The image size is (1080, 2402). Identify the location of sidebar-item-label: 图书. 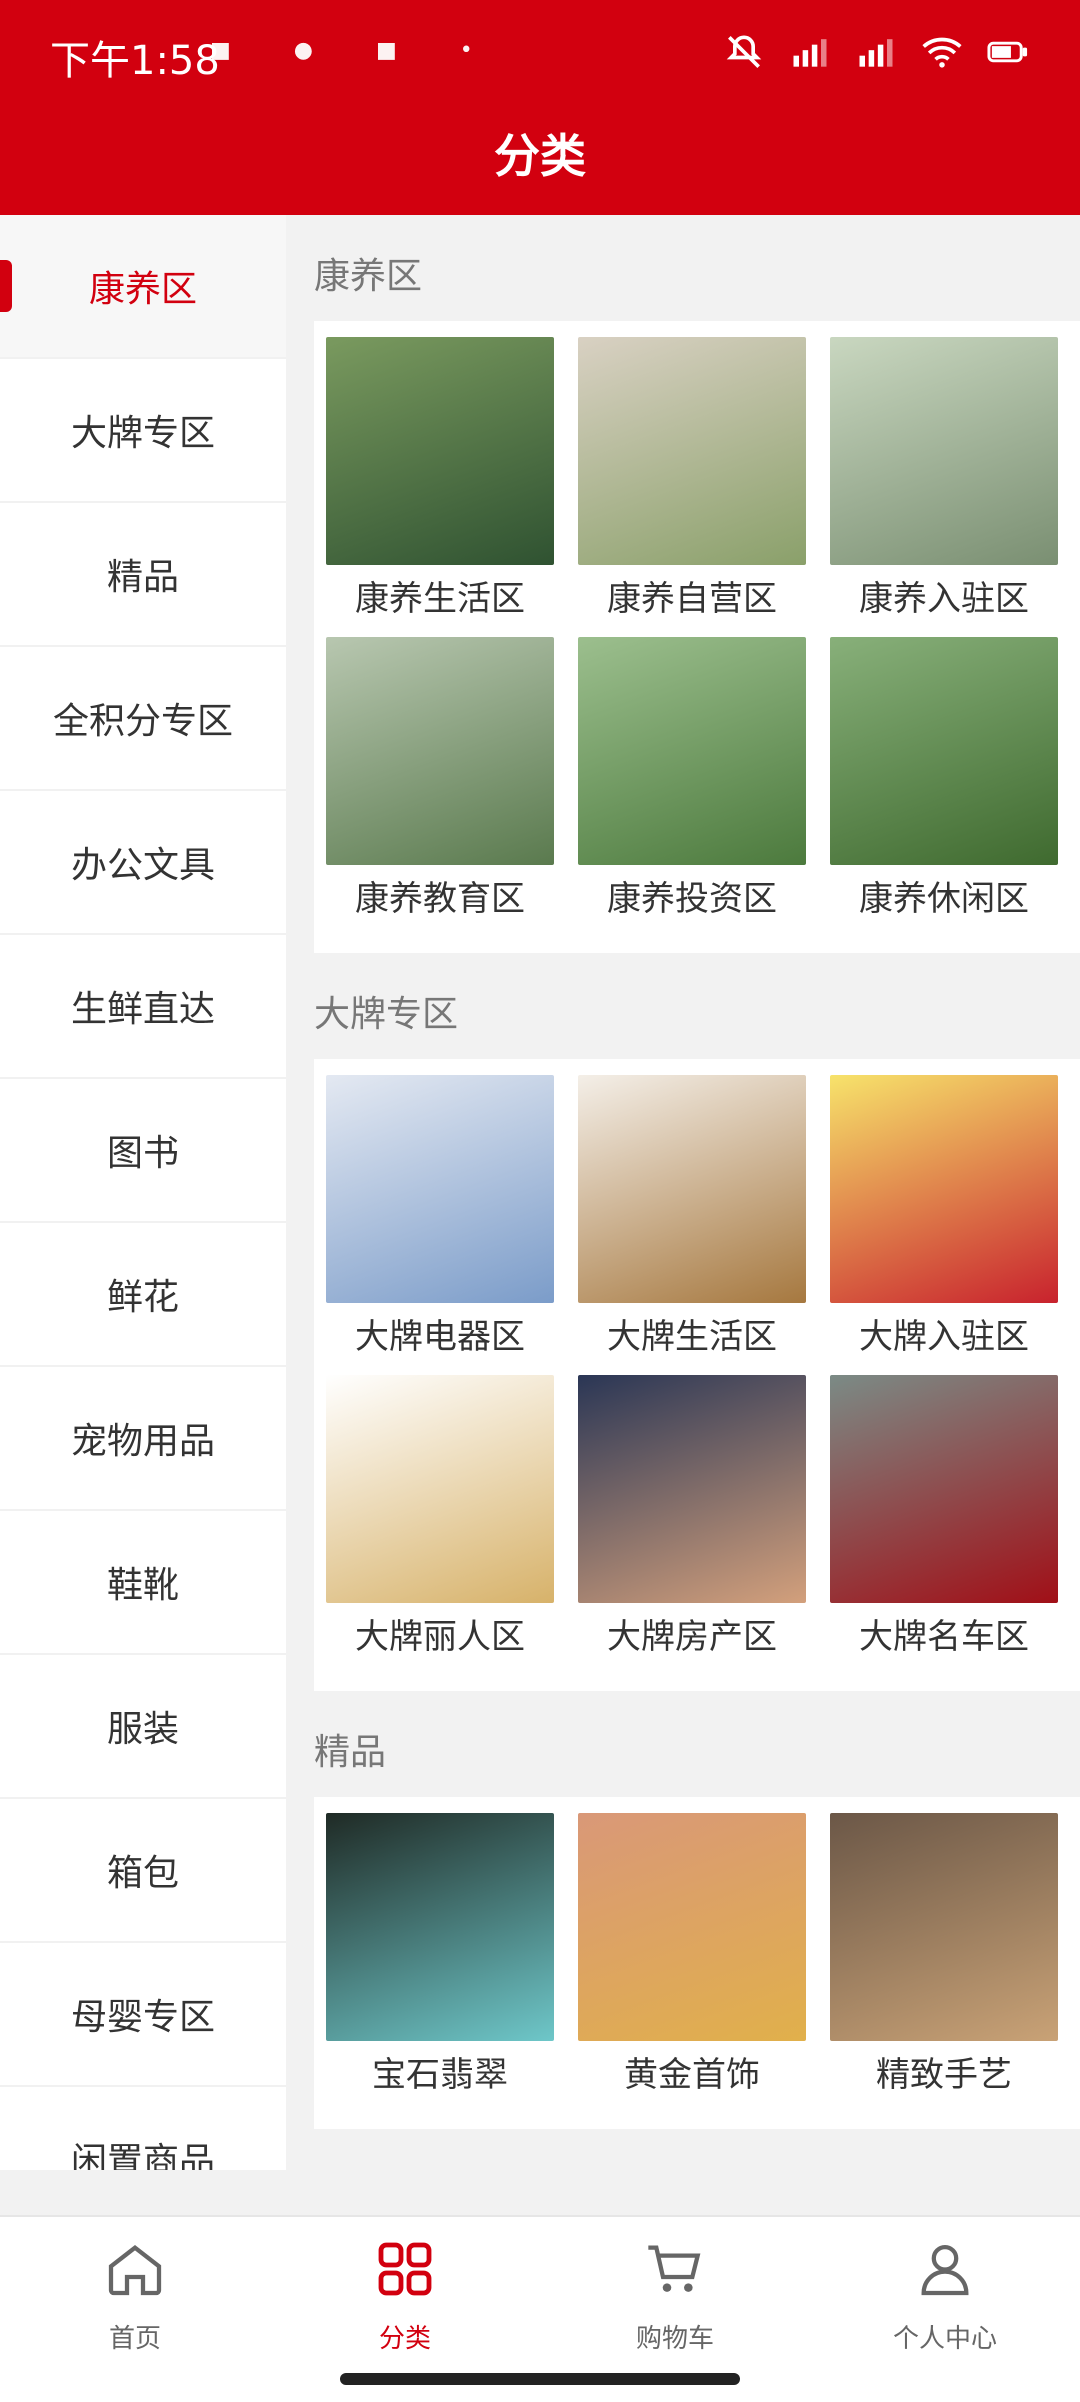
(142, 1153).